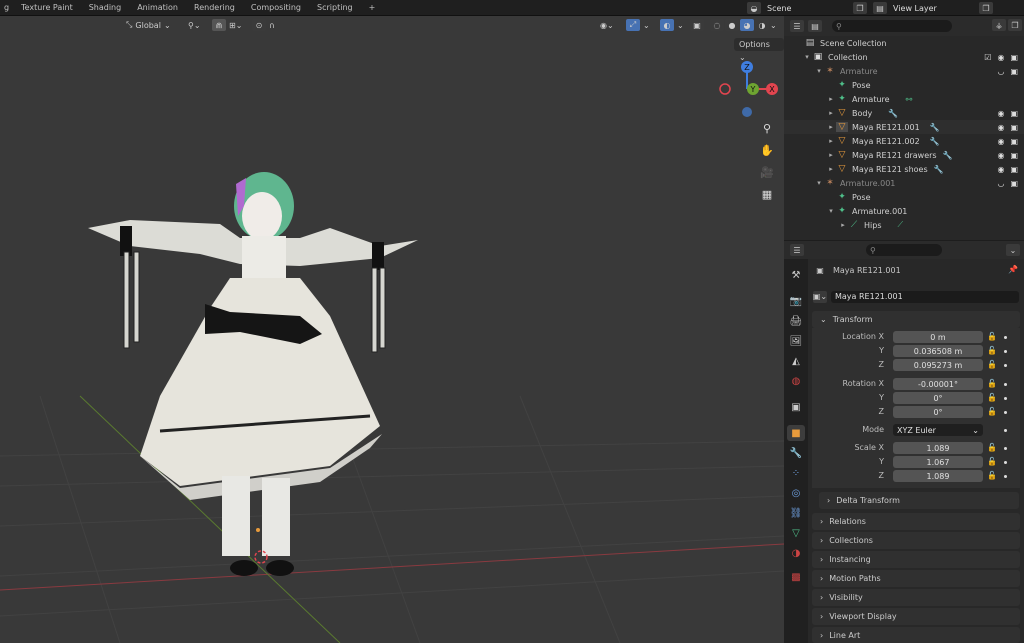 This screenshot has width=1024, height=643. What do you see at coordinates (796, 453) in the screenshot?
I see `modifier-tab-icon: 🔧` at bounding box center [796, 453].